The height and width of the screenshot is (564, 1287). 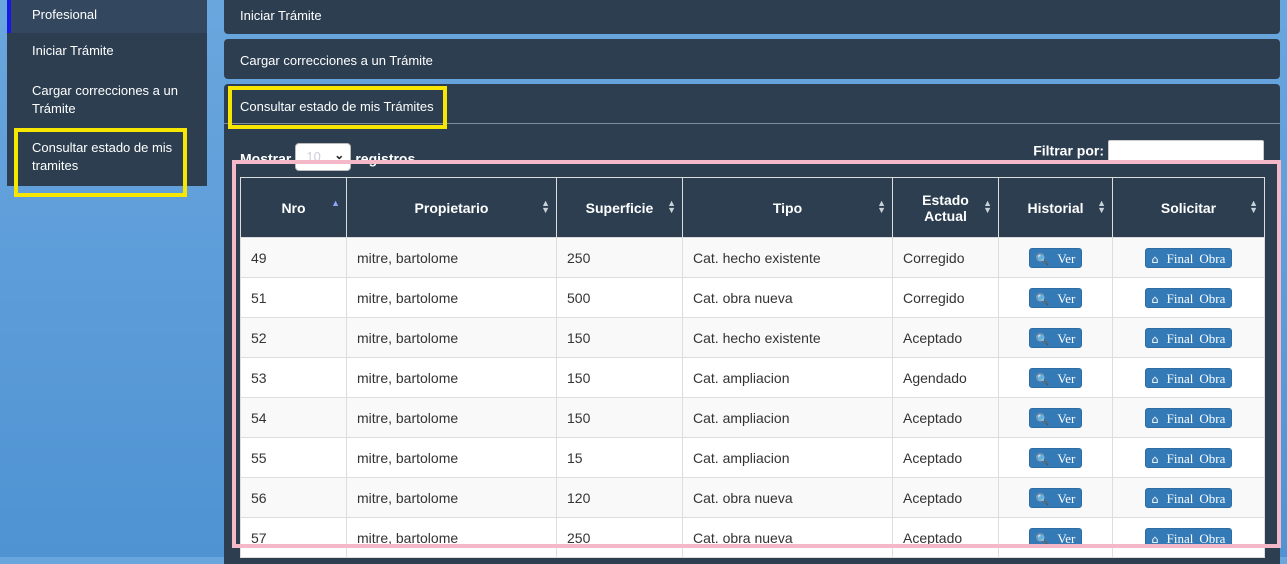 What do you see at coordinates (339, 155) in the screenshot?
I see `chevron-down-icon: ⌄` at bounding box center [339, 155].